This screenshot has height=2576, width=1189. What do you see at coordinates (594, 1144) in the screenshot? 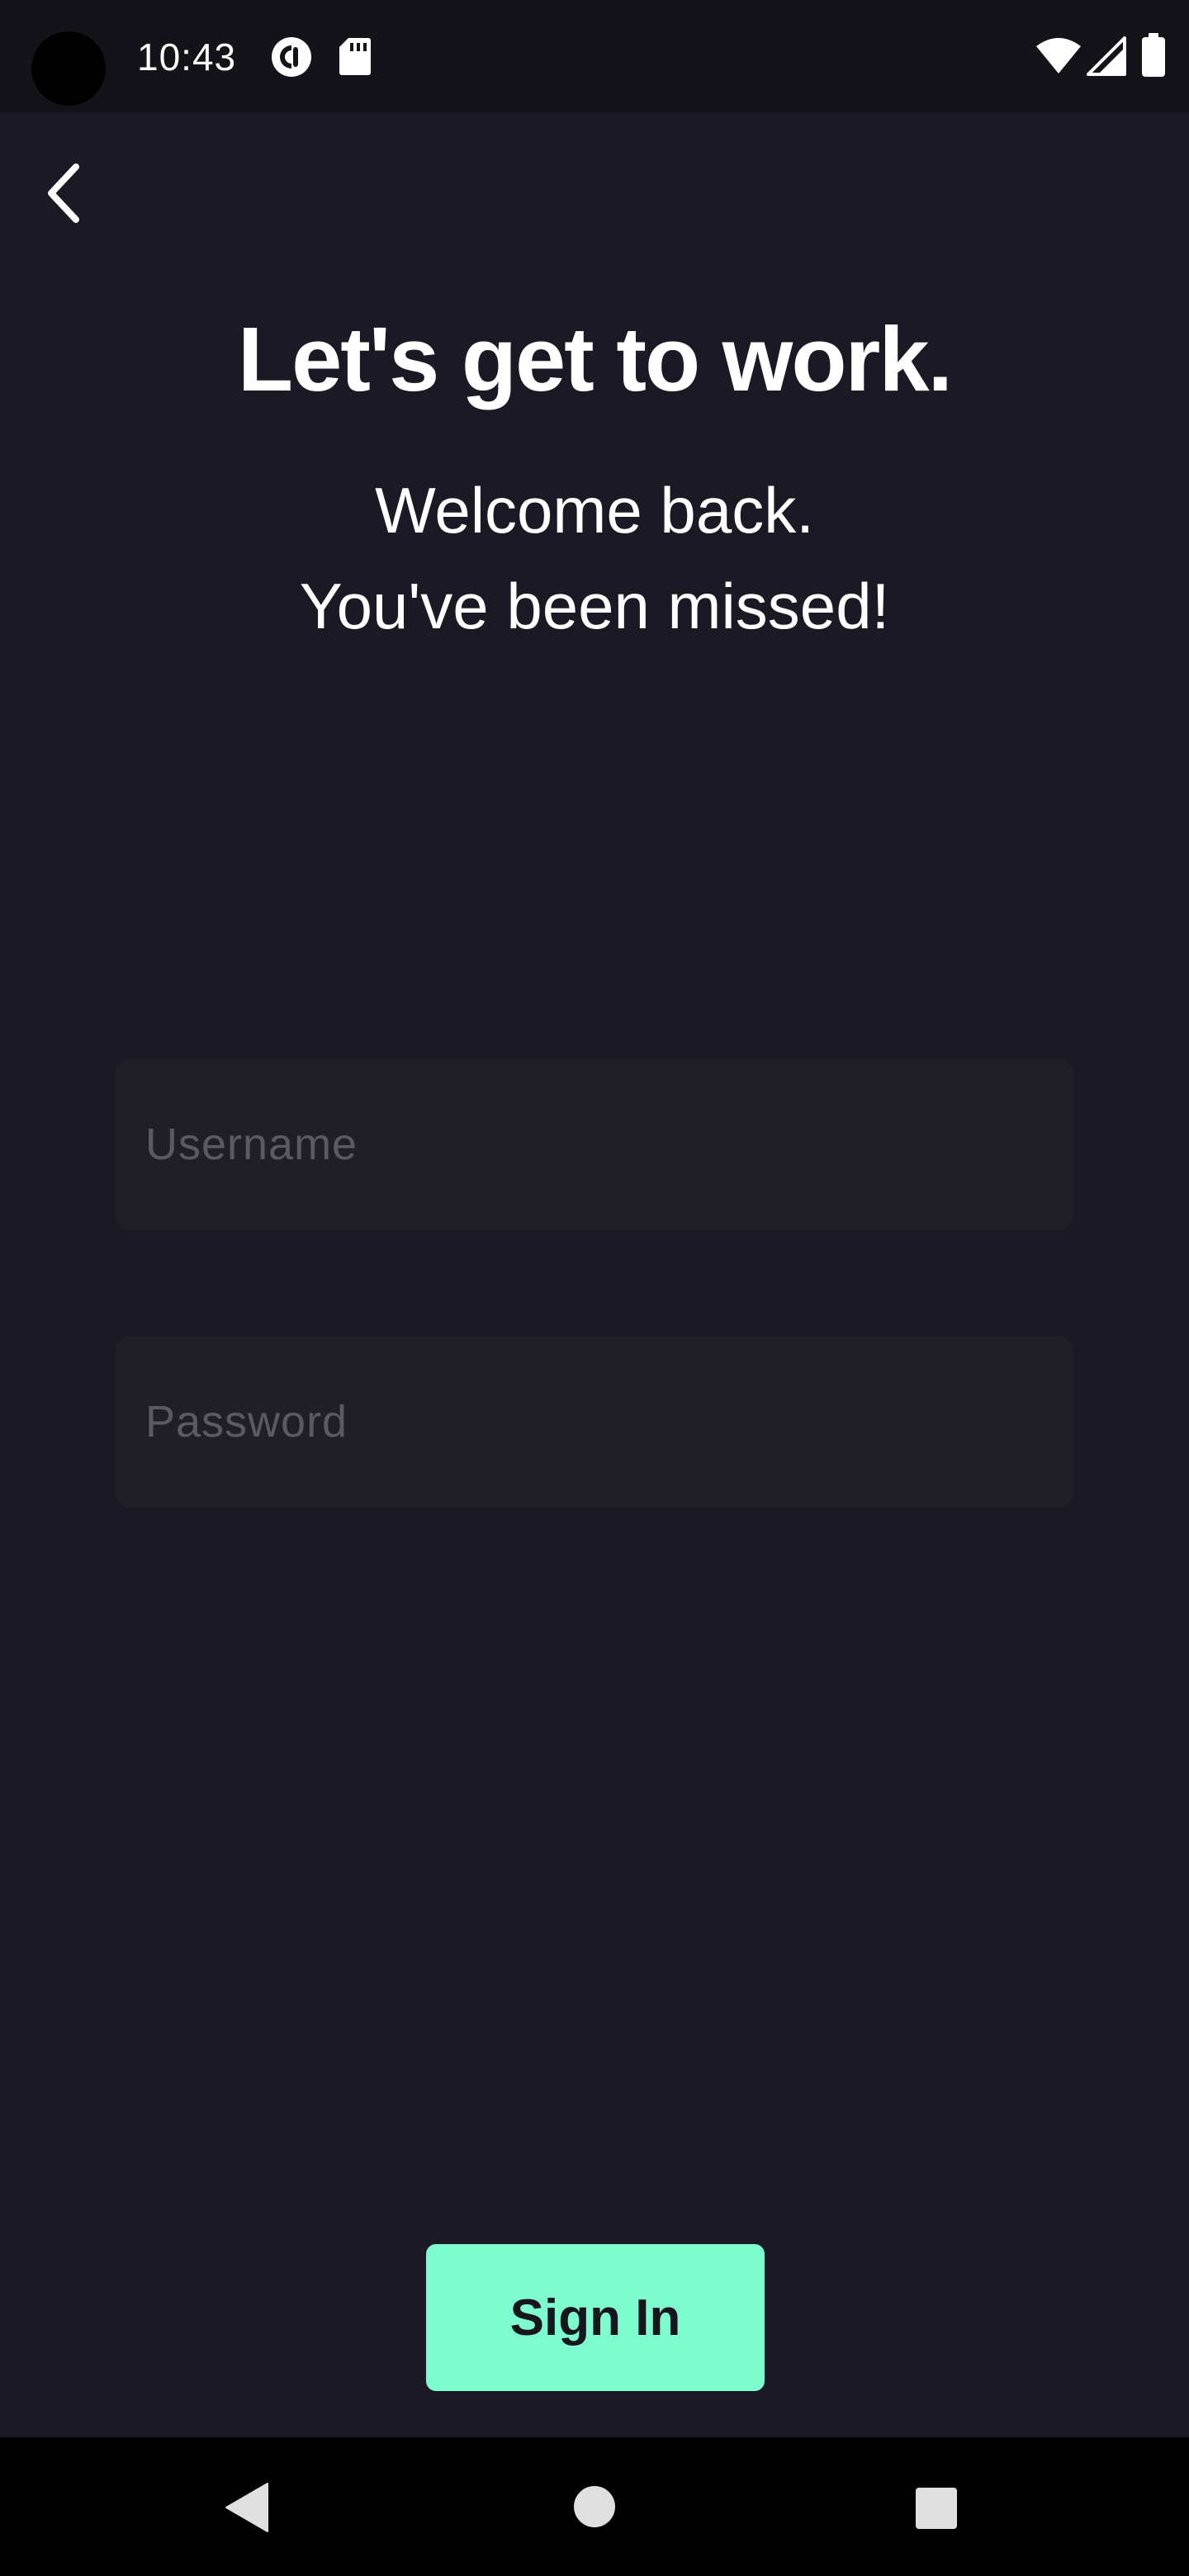
I see `username-input` at bounding box center [594, 1144].